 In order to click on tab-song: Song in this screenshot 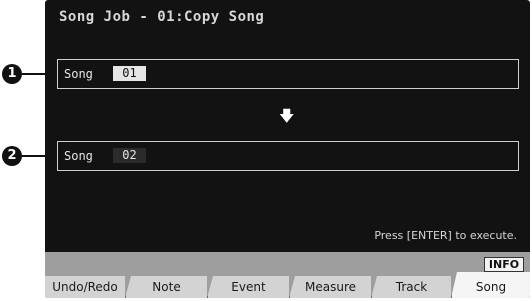, I will do `click(490, 285)`.